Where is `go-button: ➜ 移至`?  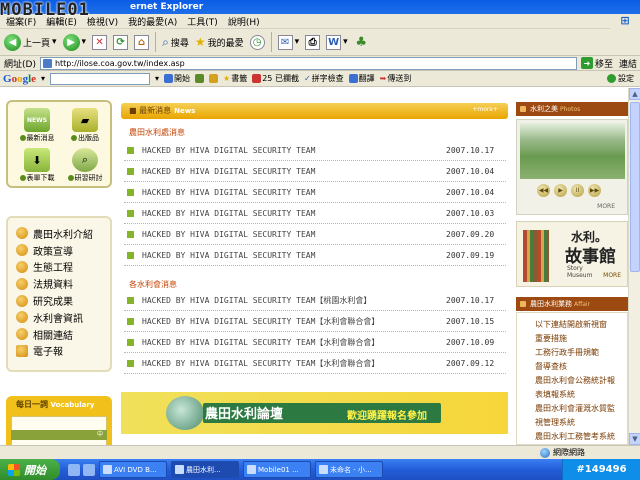
go-button: ➜ 移至 is located at coordinates (596, 63).